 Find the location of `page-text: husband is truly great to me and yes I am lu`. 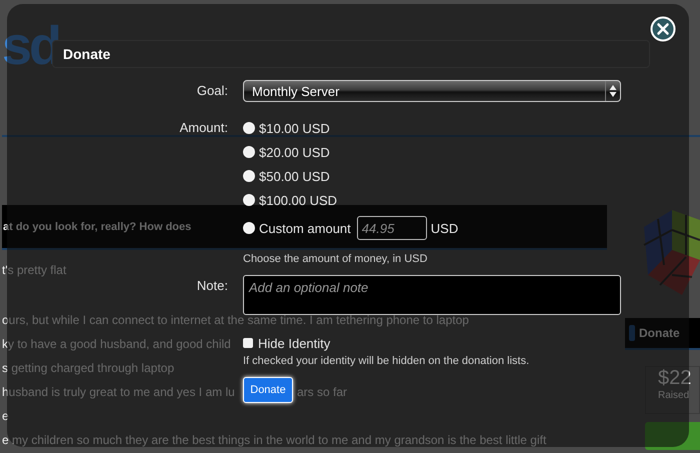

page-text: husband is truly great to me and yes I am lu is located at coordinates (119, 392).